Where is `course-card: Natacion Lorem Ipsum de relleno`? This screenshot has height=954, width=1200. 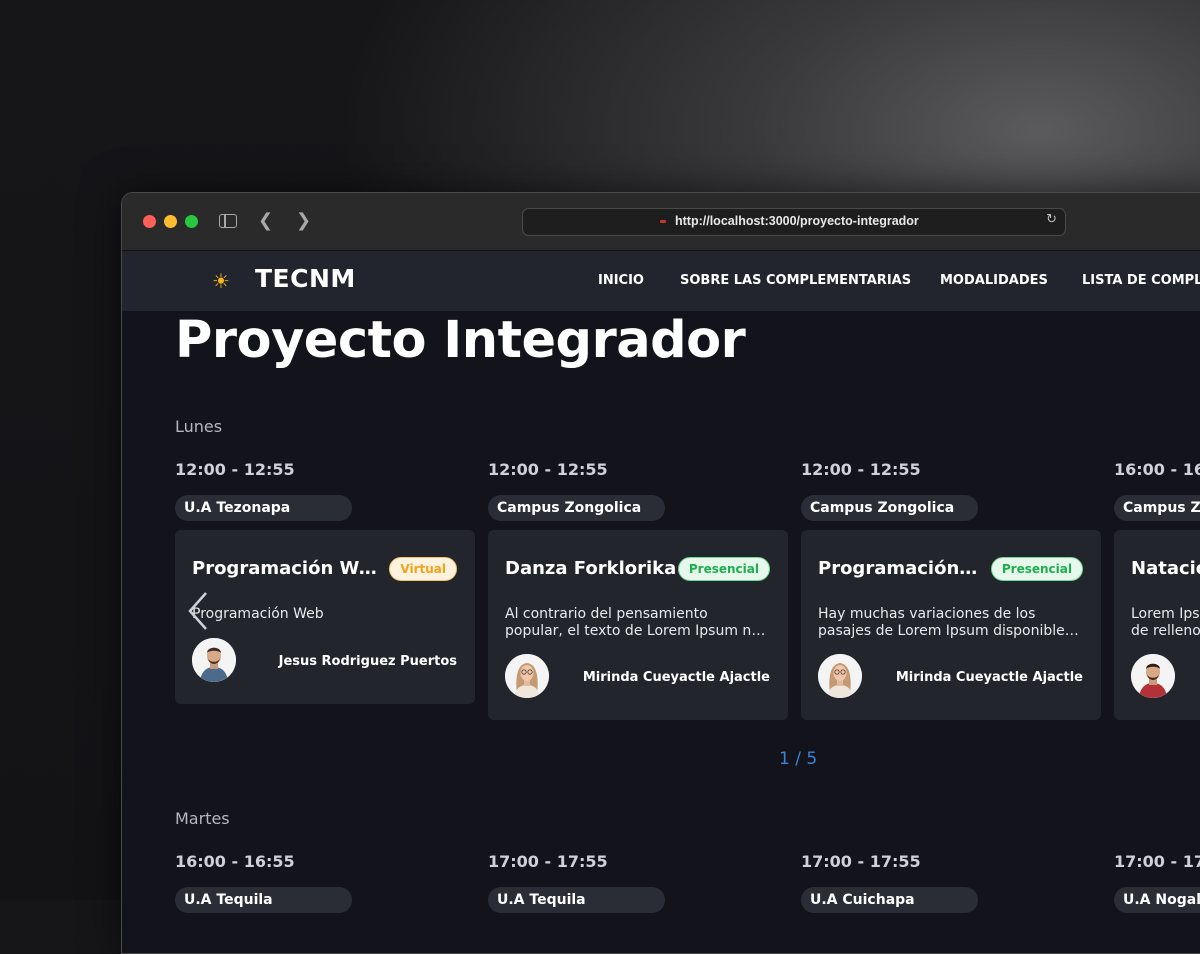 course-card: Natacion Lorem Ipsum de relleno is located at coordinates (1157, 625).